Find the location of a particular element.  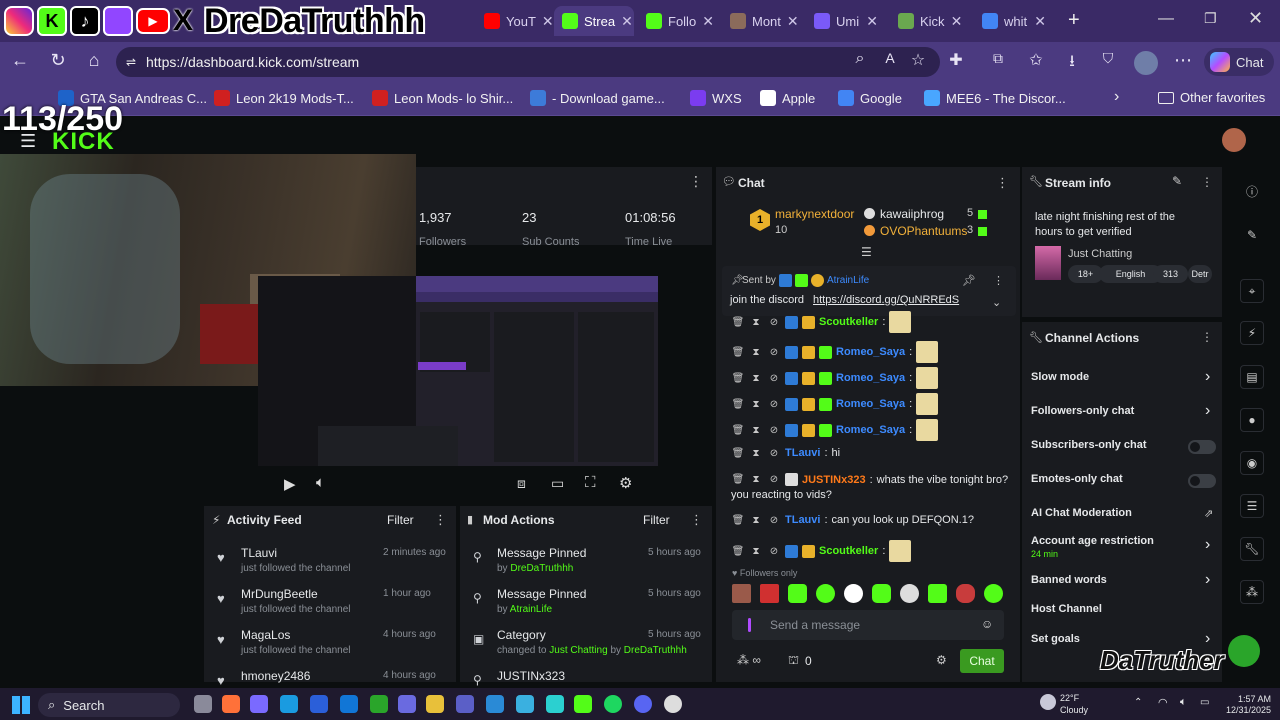

task-view-icon is located at coordinates (203, 704).